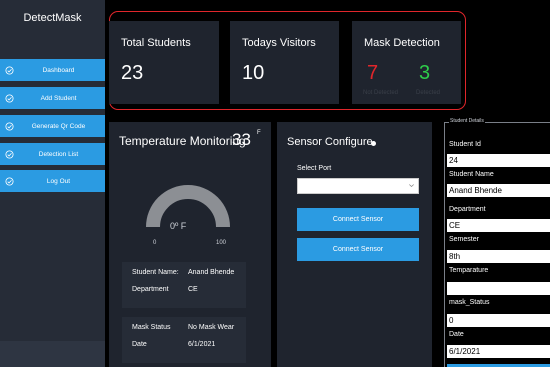 This screenshot has height=367, width=550. What do you see at coordinates (498, 288) in the screenshot?
I see `temperature-field` at bounding box center [498, 288].